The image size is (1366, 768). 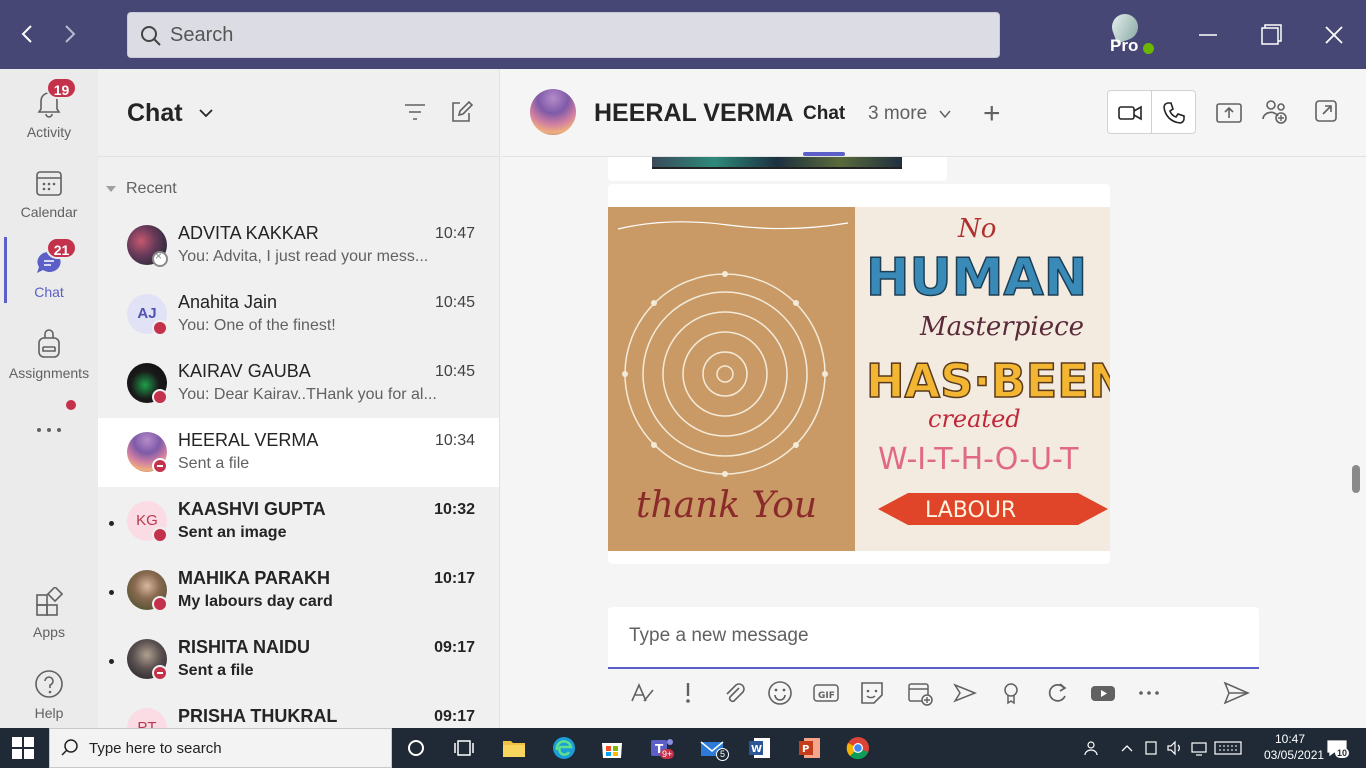 I want to click on format-icon, so click(x=642, y=693).